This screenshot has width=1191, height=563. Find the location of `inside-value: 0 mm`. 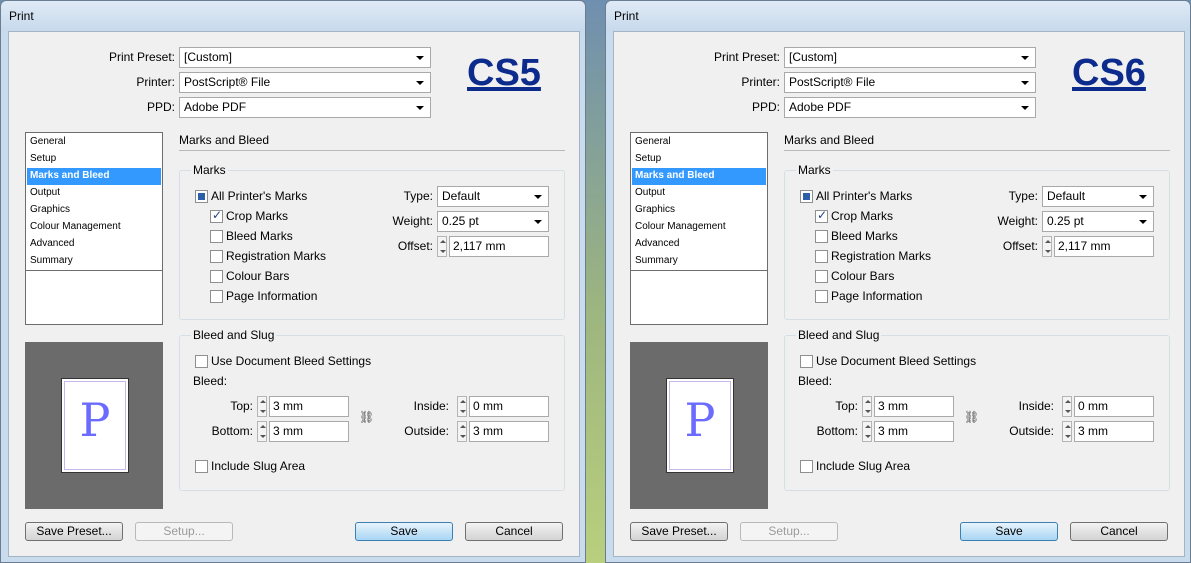

inside-value: 0 mm is located at coordinates (1093, 406).